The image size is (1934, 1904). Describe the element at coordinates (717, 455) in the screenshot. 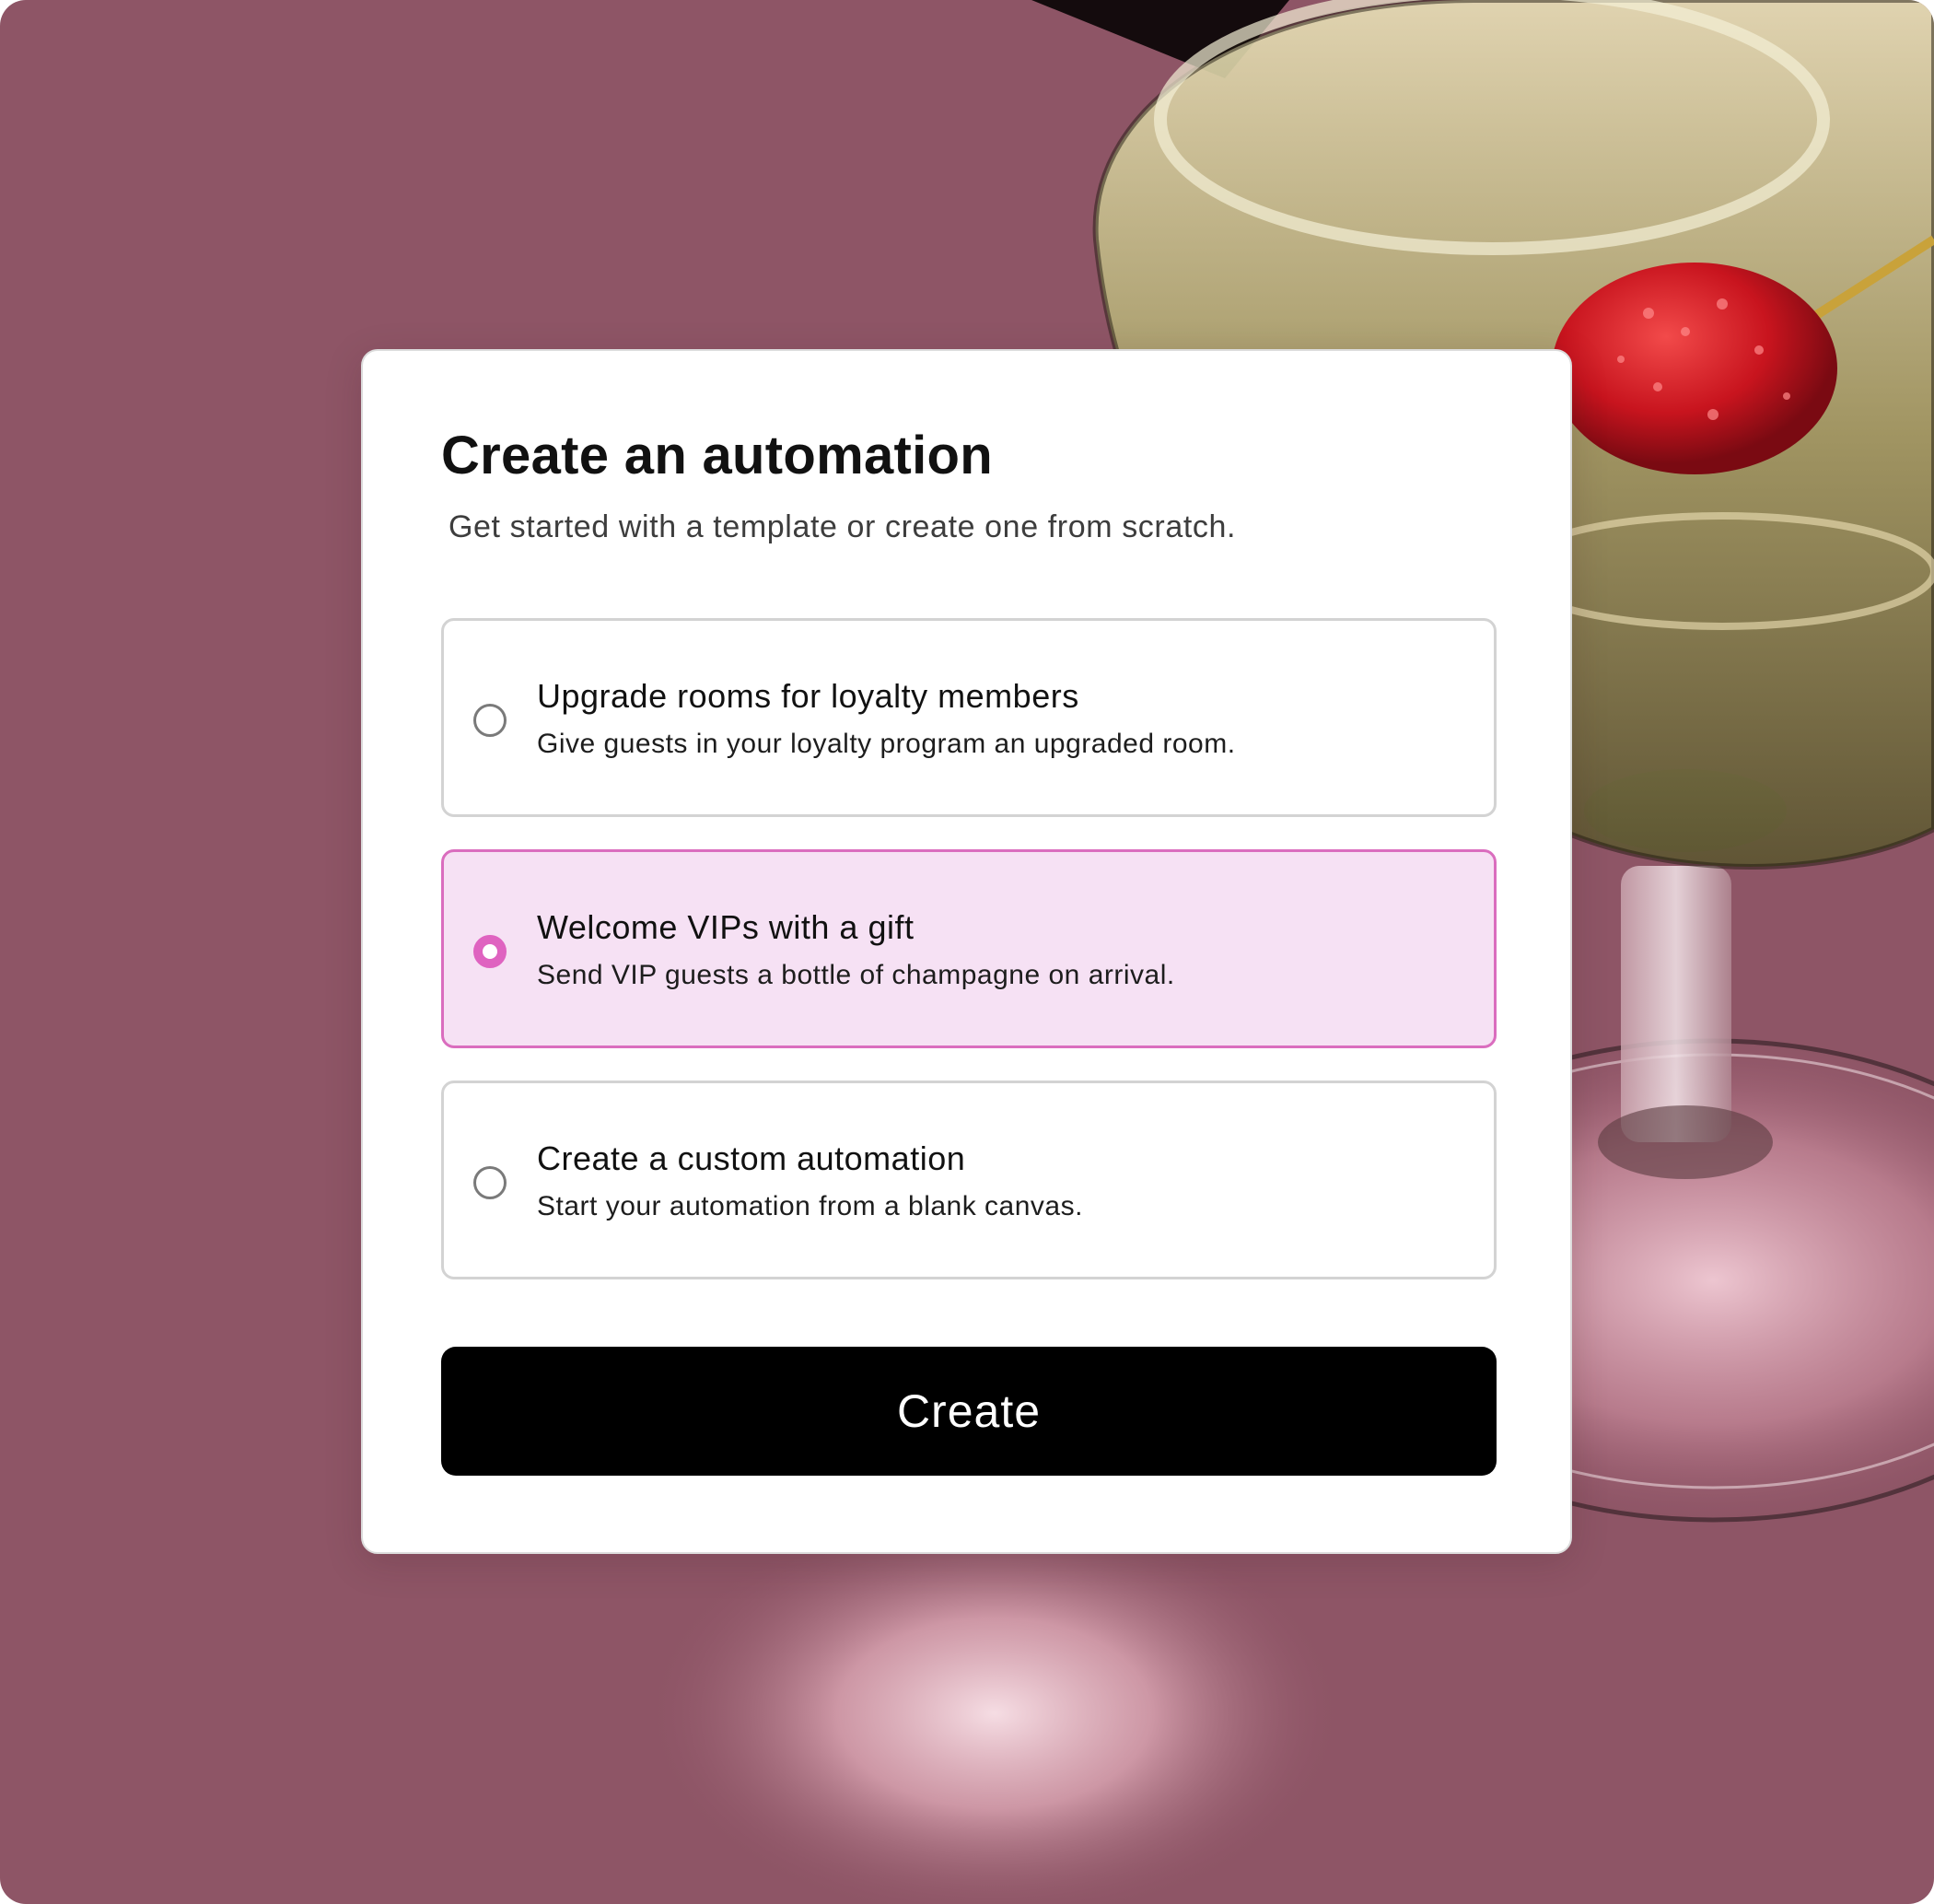

I see `dialog-title: Create an automation` at that location.